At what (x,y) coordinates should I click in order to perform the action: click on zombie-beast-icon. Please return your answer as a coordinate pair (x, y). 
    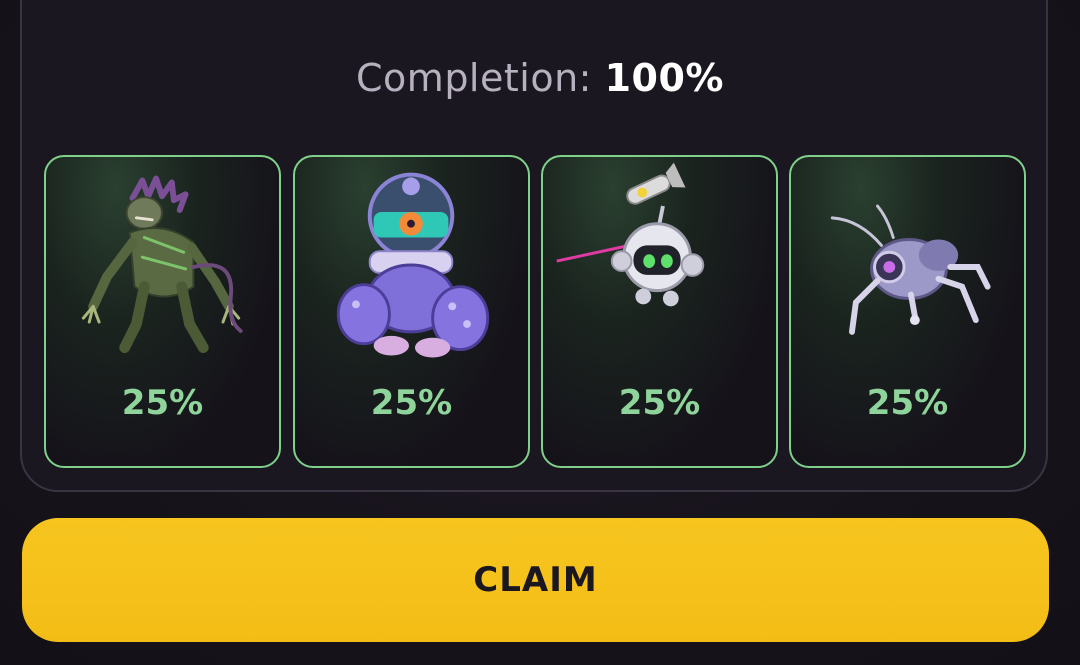
    Looking at the image, I should click on (162, 264).